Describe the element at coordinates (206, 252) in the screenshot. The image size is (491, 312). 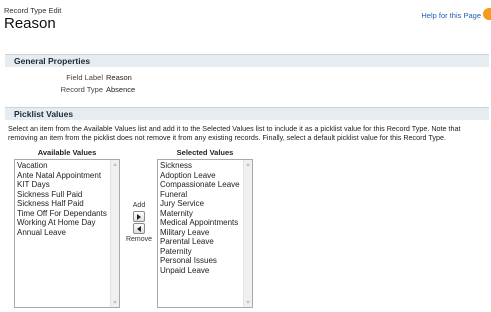
I see `selected-value-option: Paternity` at that location.